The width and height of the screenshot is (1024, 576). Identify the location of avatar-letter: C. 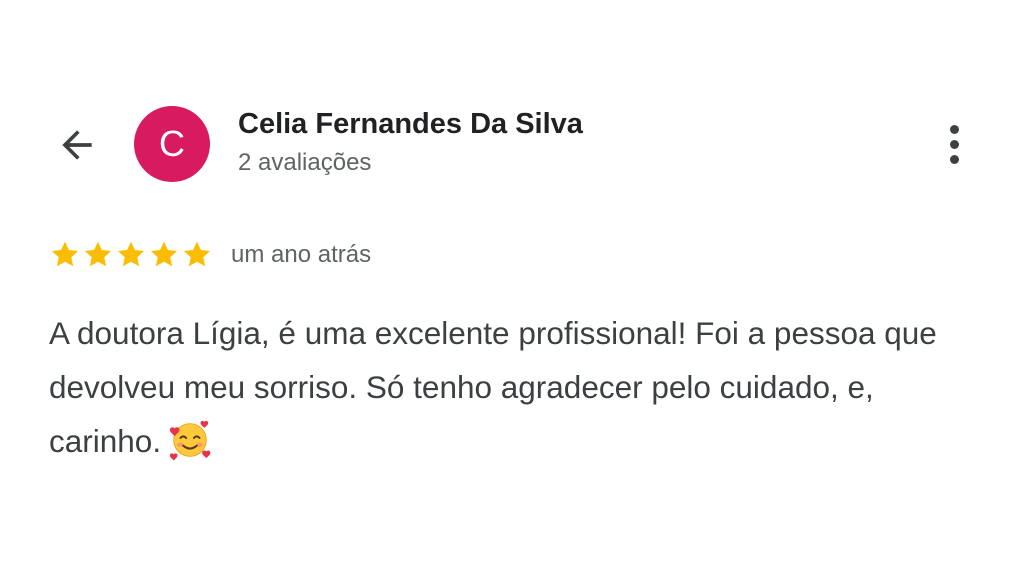
(172, 143).